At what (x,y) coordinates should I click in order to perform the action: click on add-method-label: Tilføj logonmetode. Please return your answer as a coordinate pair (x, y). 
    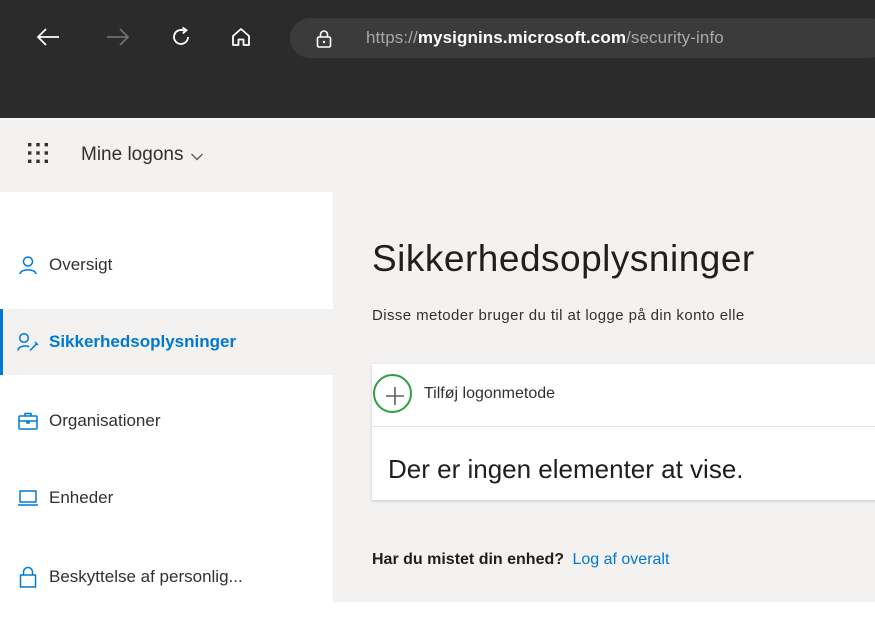
    Looking at the image, I should click on (490, 393).